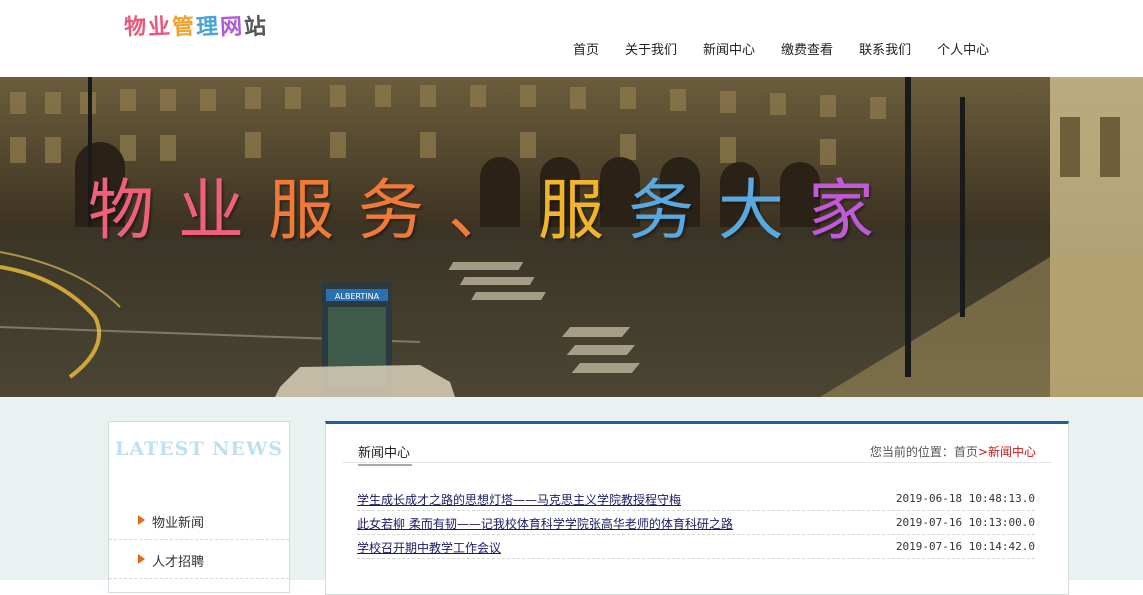 This screenshot has width=1143, height=595. What do you see at coordinates (911, 452) in the screenshot?
I see `breadcrumb-prefix: 您当前的位置：` at bounding box center [911, 452].